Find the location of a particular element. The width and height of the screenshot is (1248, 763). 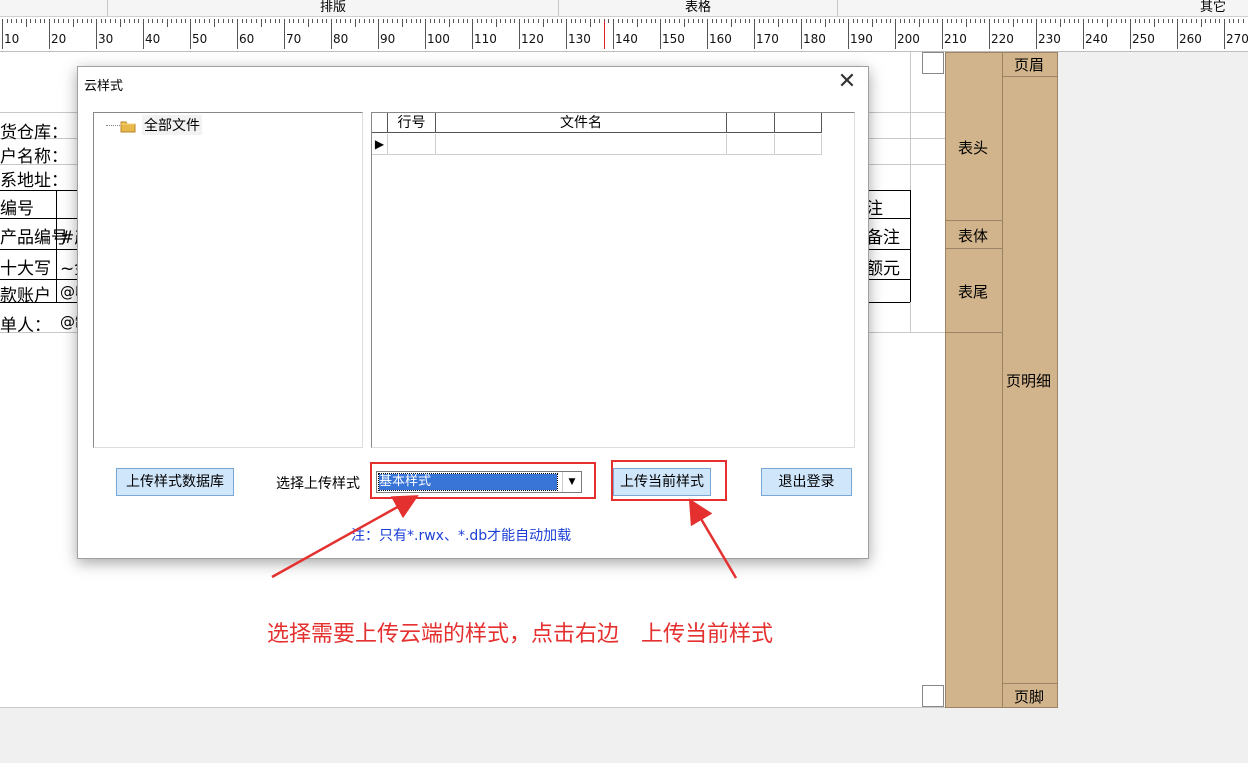

instruction-annotation: 选择需要上传云端的样式，点击右边 上传当前样式 is located at coordinates (520, 634).